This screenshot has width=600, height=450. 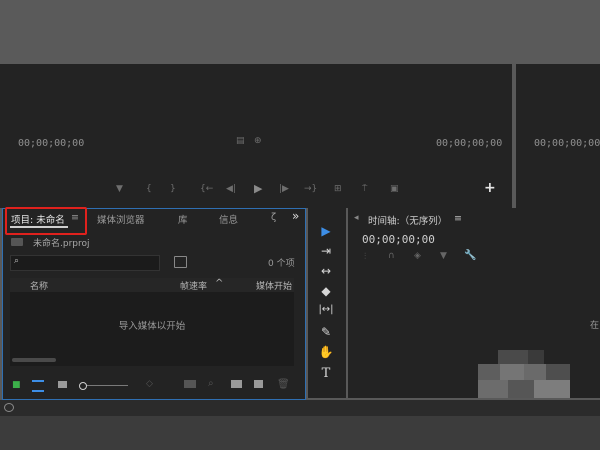 What do you see at coordinates (9, 407) in the screenshot?
I see `status-icon` at bounding box center [9, 407].